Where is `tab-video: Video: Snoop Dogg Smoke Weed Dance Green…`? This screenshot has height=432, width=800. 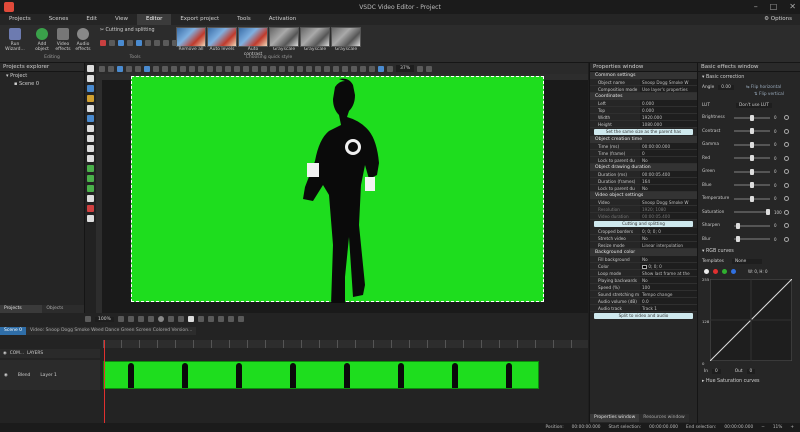
tab-video: Video: Snoop Dogg Smoke Weed Dance Green… is located at coordinates (111, 331).